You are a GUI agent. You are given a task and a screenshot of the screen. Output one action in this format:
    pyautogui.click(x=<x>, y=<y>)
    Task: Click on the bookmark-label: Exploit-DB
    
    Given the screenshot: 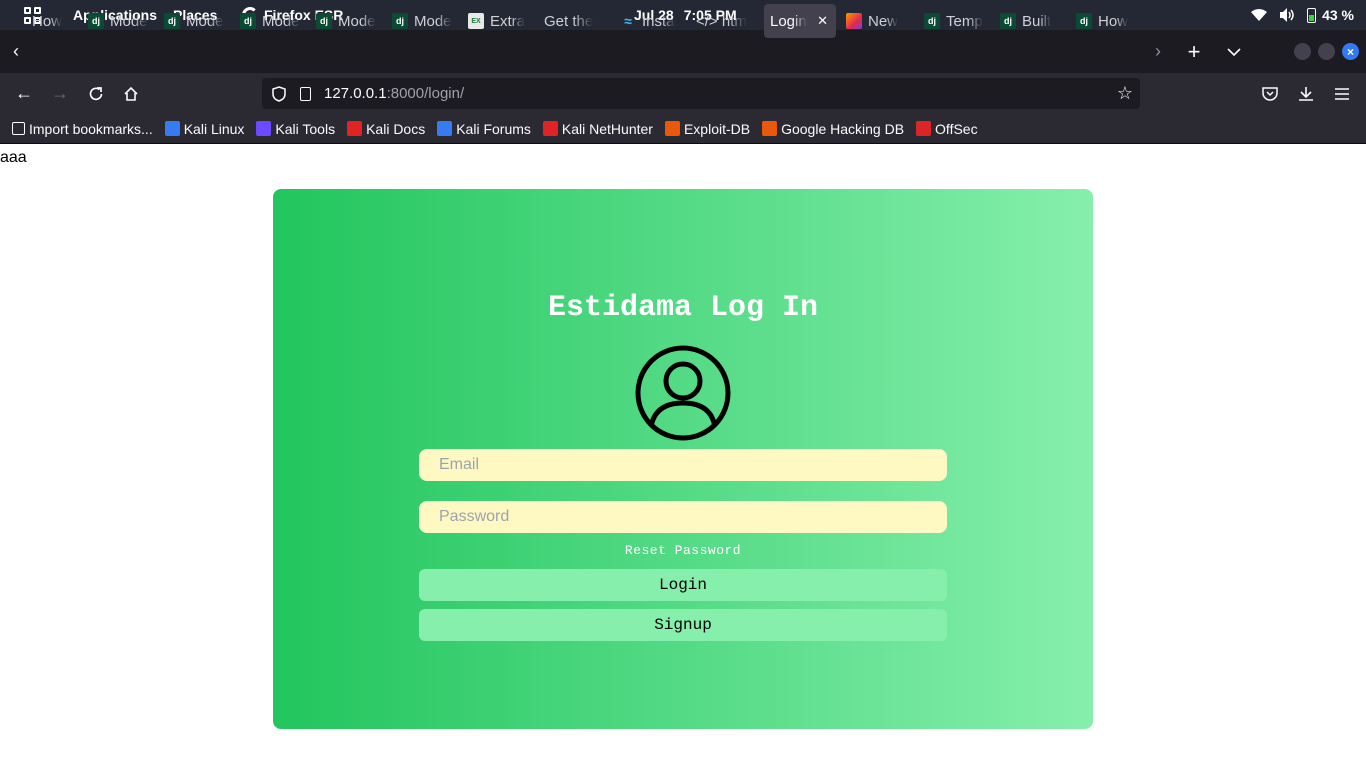 What is the action you would take?
    pyautogui.click(x=717, y=128)
    